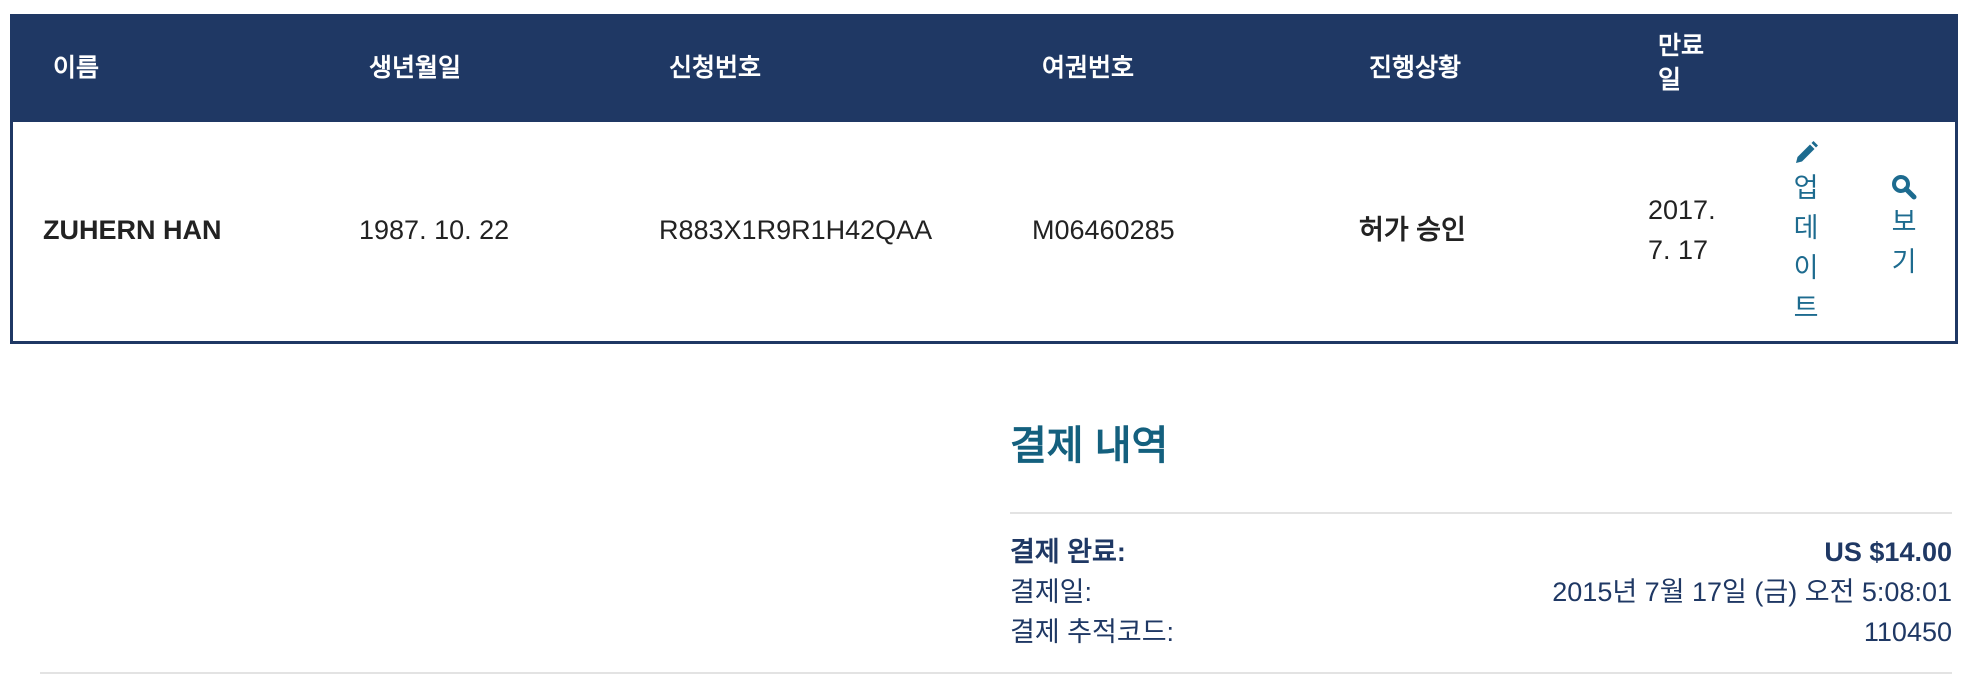  I want to click on cell-expiry: 2017. 7. 17, so click(1693, 230).